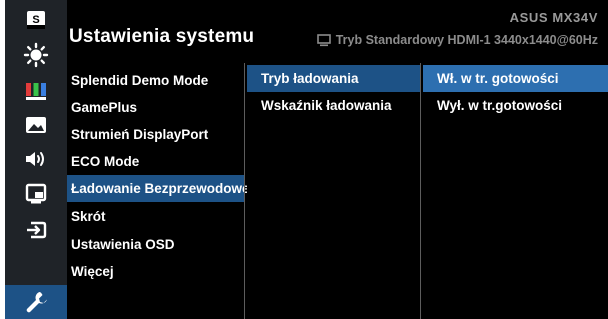 The width and height of the screenshot is (608, 319). Describe the element at coordinates (155, 107) in the screenshot. I see `menu-item-gameplus: GamePlus` at that location.